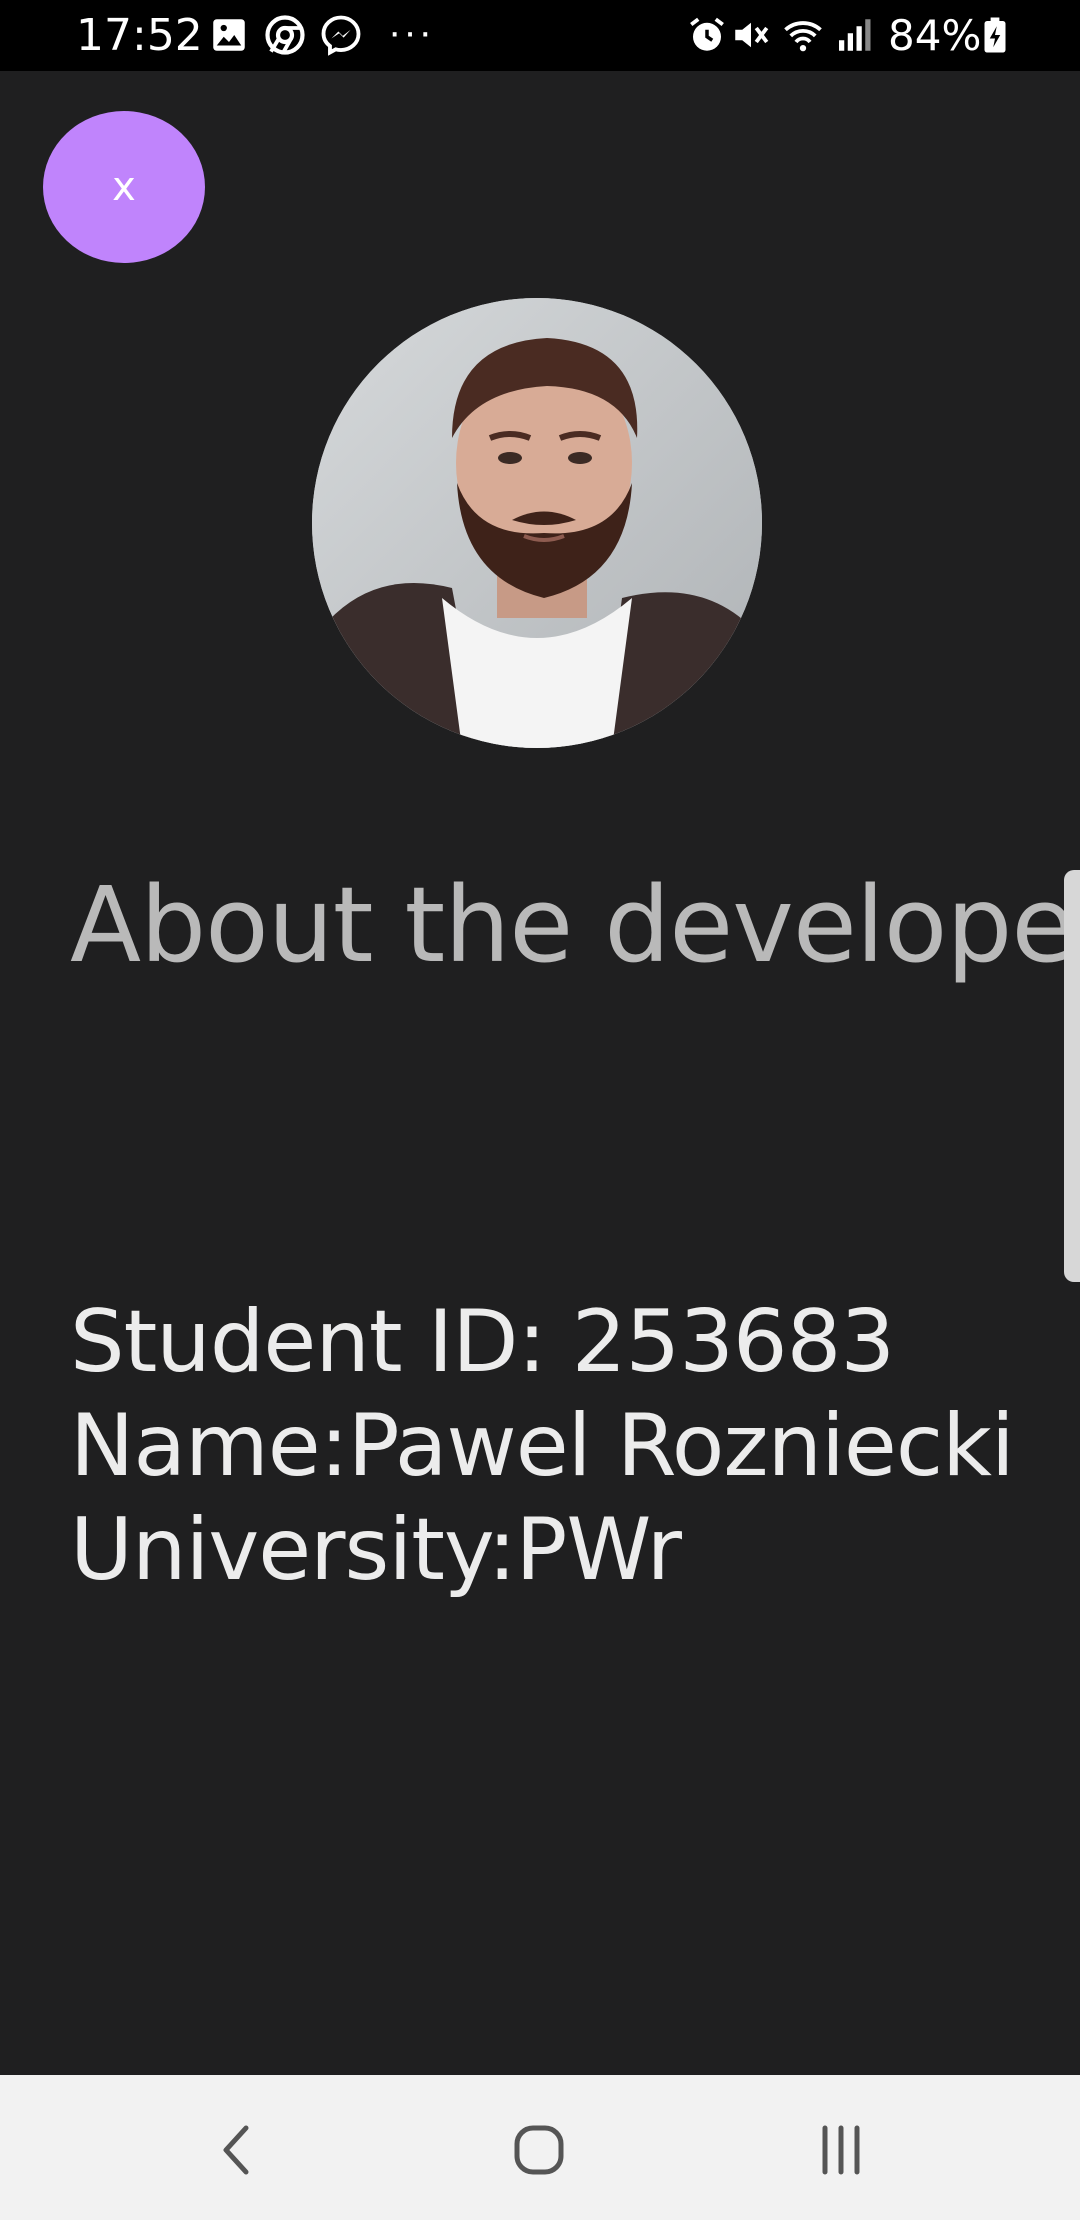 The height and width of the screenshot is (2220, 1080). What do you see at coordinates (285, 35) in the screenshot?
I see `chrome-icon` at bounding box center [285, 35].